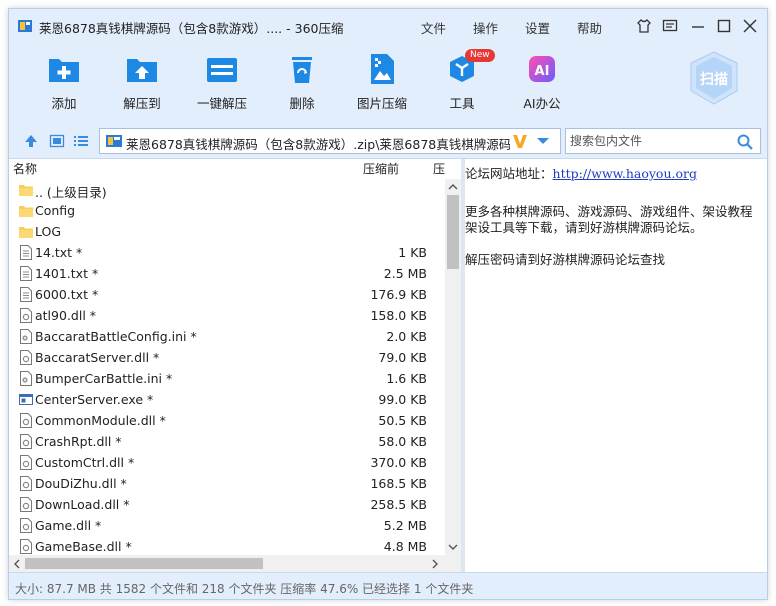  What do you see at coordinates (650, 141) in the screenshot?
I see `search-input` at bounding box center [650, 141].